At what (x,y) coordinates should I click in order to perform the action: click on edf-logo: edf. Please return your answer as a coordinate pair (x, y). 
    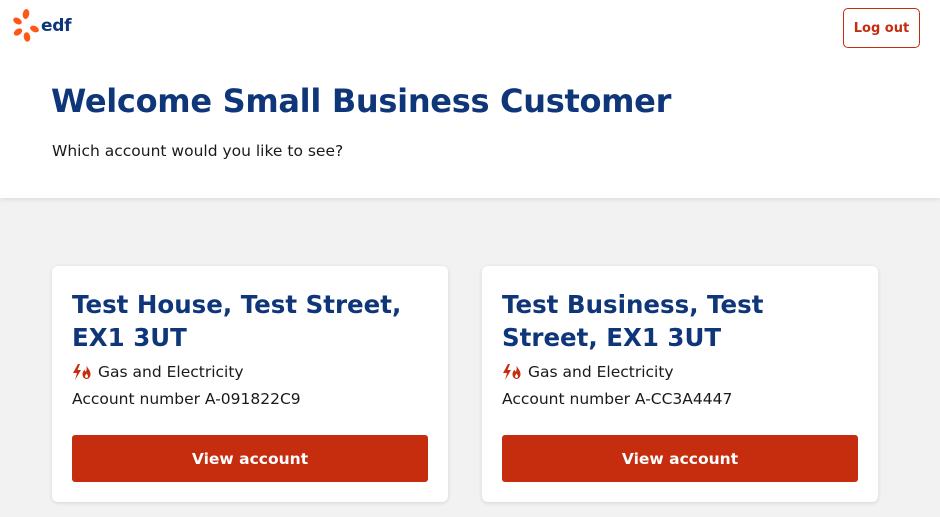
    Looking at the image, I should click on (42, 25).